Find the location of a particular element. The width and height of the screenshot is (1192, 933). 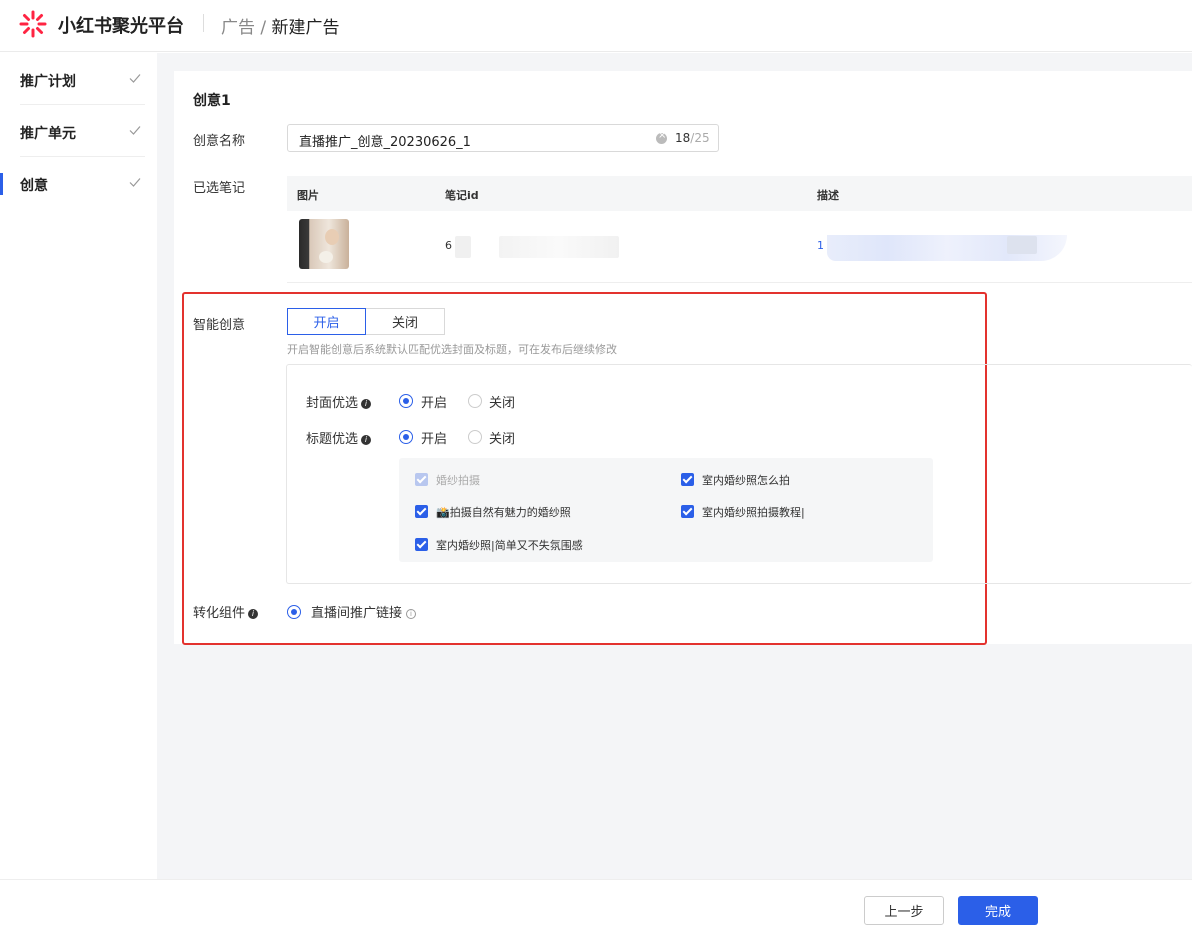

char-counter: 18/25 is located at coordinates (692, 138).